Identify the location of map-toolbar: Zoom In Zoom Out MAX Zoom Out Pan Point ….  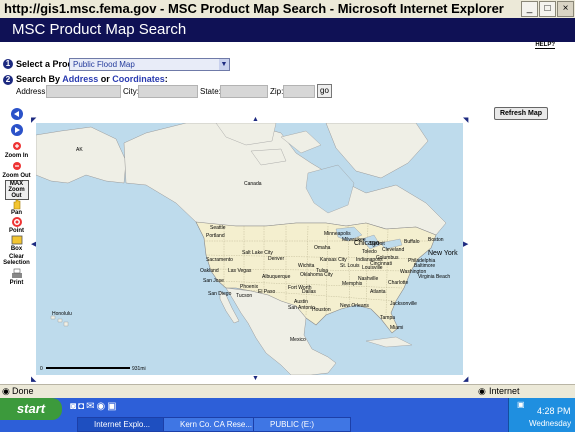
(16, 196).